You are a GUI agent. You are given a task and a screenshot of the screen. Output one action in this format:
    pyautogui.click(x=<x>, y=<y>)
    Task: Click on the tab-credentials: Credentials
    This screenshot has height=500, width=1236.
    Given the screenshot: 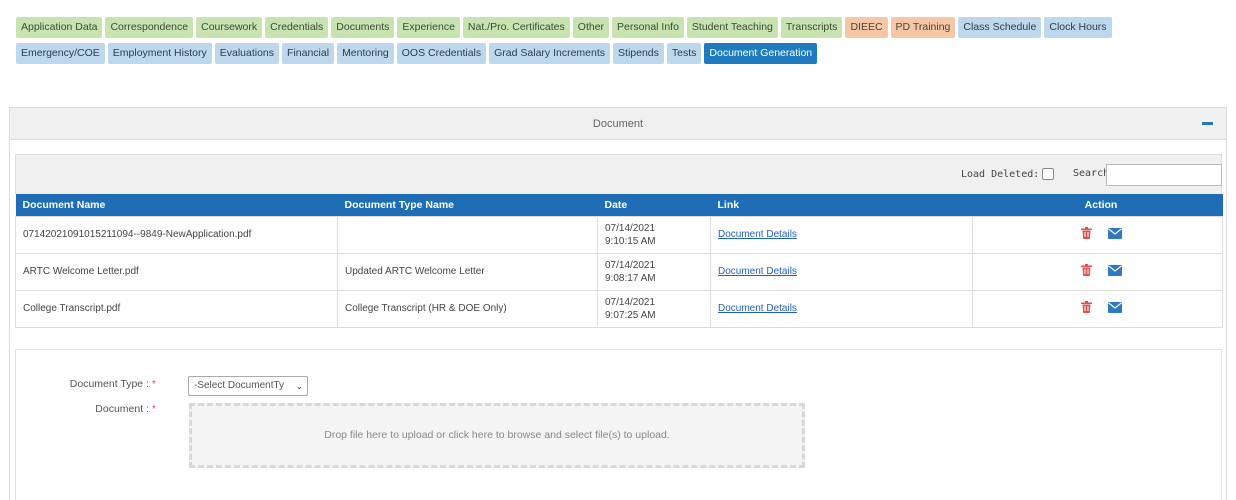 What is the action you would take?
    pyautogui.click(x=297, y=27)
    